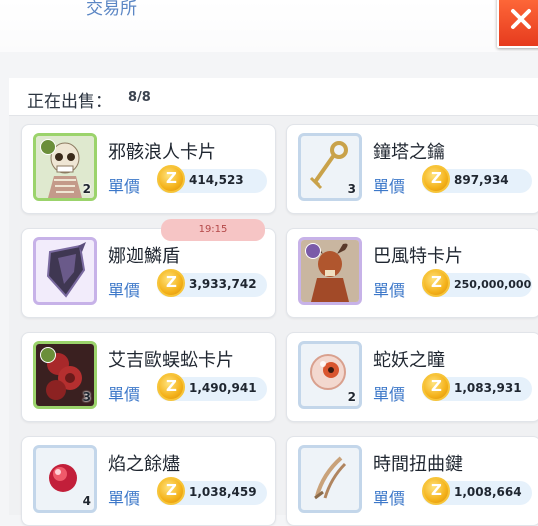 The height and width of the screenshot is (526, 538). Describe the element at coordinates (418, 464) in the screenshot. I see `item-name: 時間扭曲鍵` at that location.